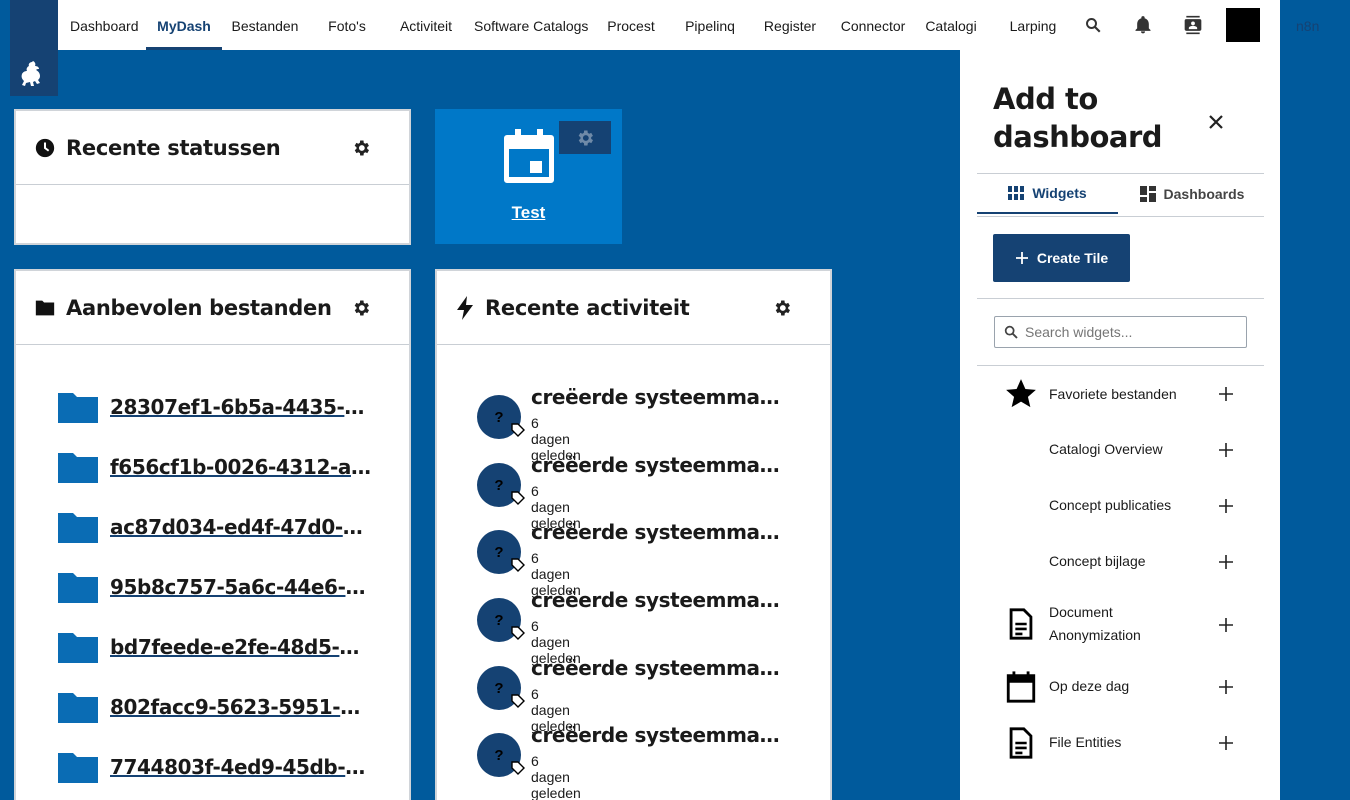  What do you see at coordinates (184, 25) in the screenshot?
I see `nav-mydash: MyDash` at bounding box center [184, 25].